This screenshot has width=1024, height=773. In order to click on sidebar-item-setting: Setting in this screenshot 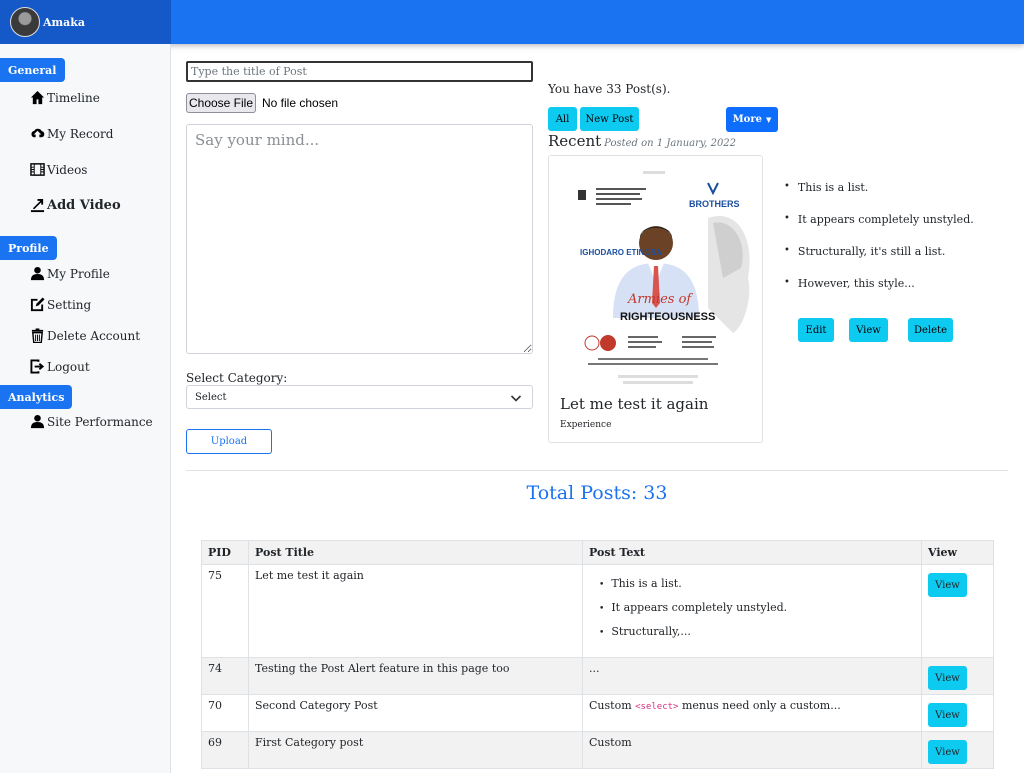, I will do `click(60, 304)`.